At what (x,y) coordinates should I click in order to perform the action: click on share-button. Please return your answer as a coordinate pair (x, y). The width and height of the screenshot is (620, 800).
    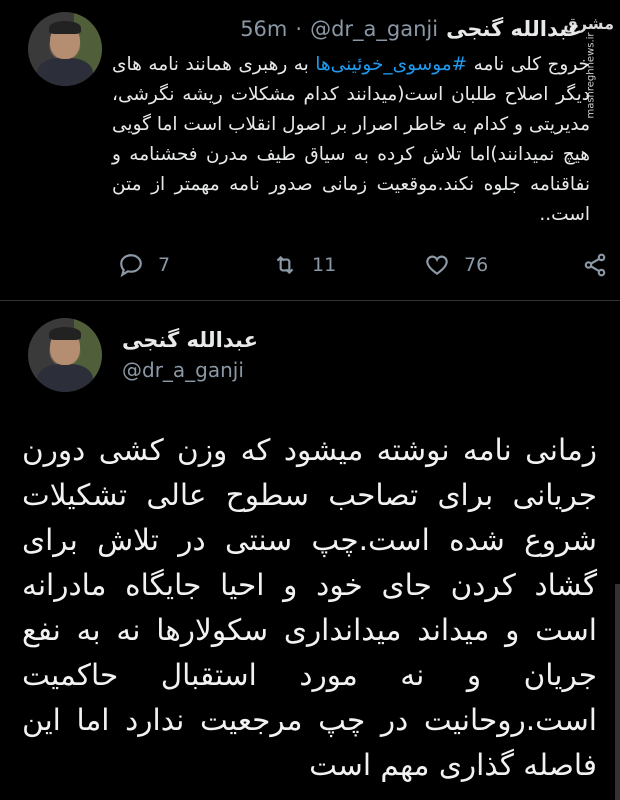
    Looking at the image, I should click on (595, 265).